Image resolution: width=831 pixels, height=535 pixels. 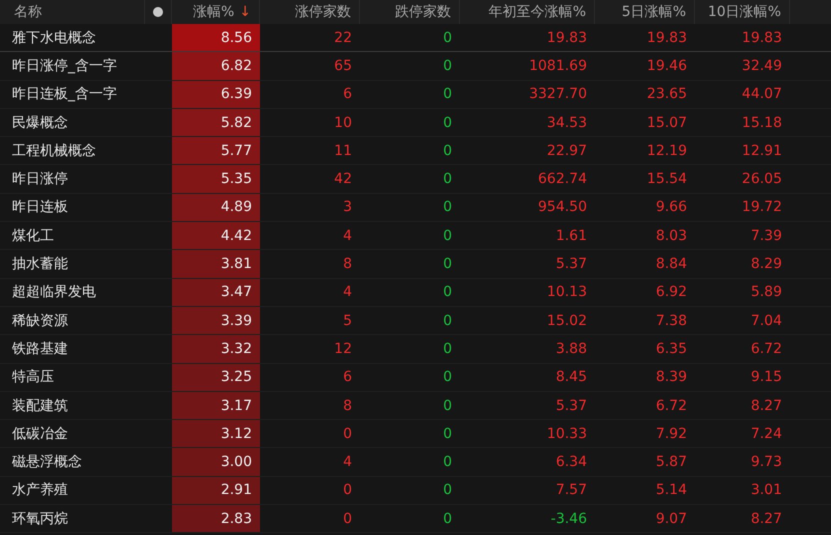 What do you see at coordinates (567, 151) in the screenshot?
I see `table-cell-text: 22.97` at bounding box center [567, 151].